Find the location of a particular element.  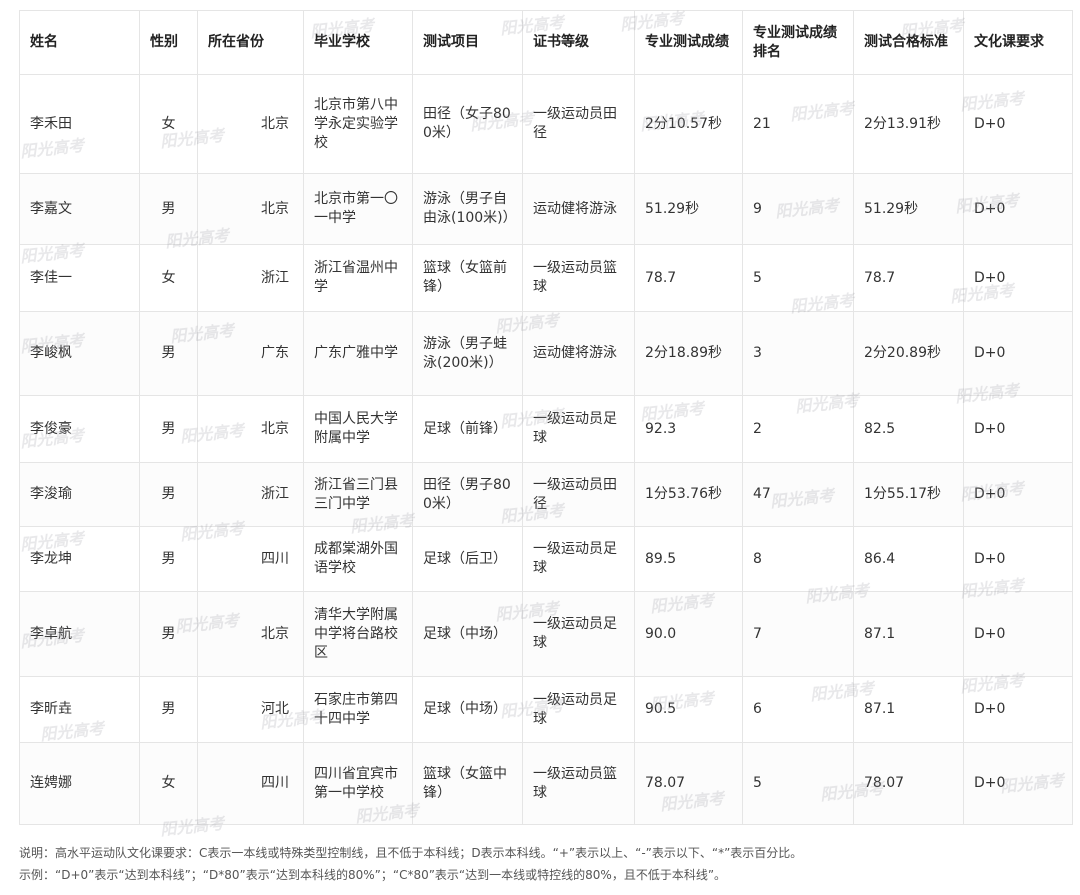

cell-rank: 47 is located at coordinates (798, 494).